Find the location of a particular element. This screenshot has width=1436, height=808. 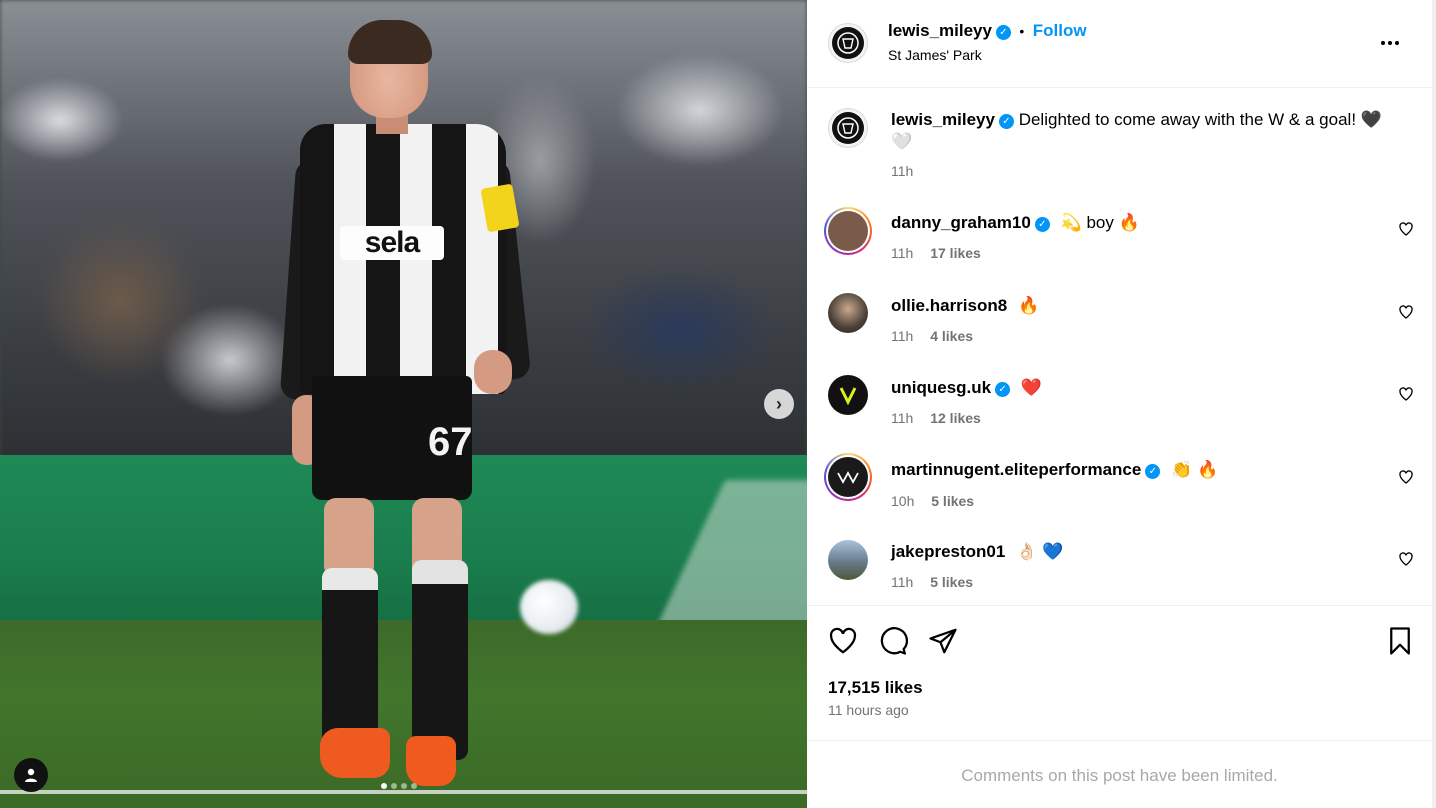

comment-username: jakepreston01 is located at coordinates (948, 551).